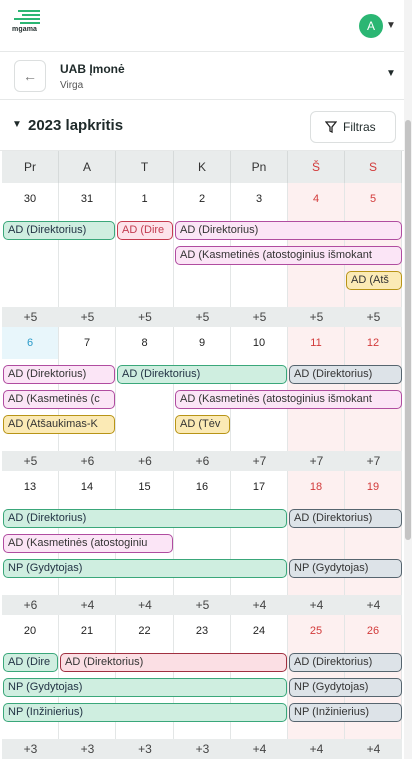  I want to click on day-number: 22, so click(144, 631).